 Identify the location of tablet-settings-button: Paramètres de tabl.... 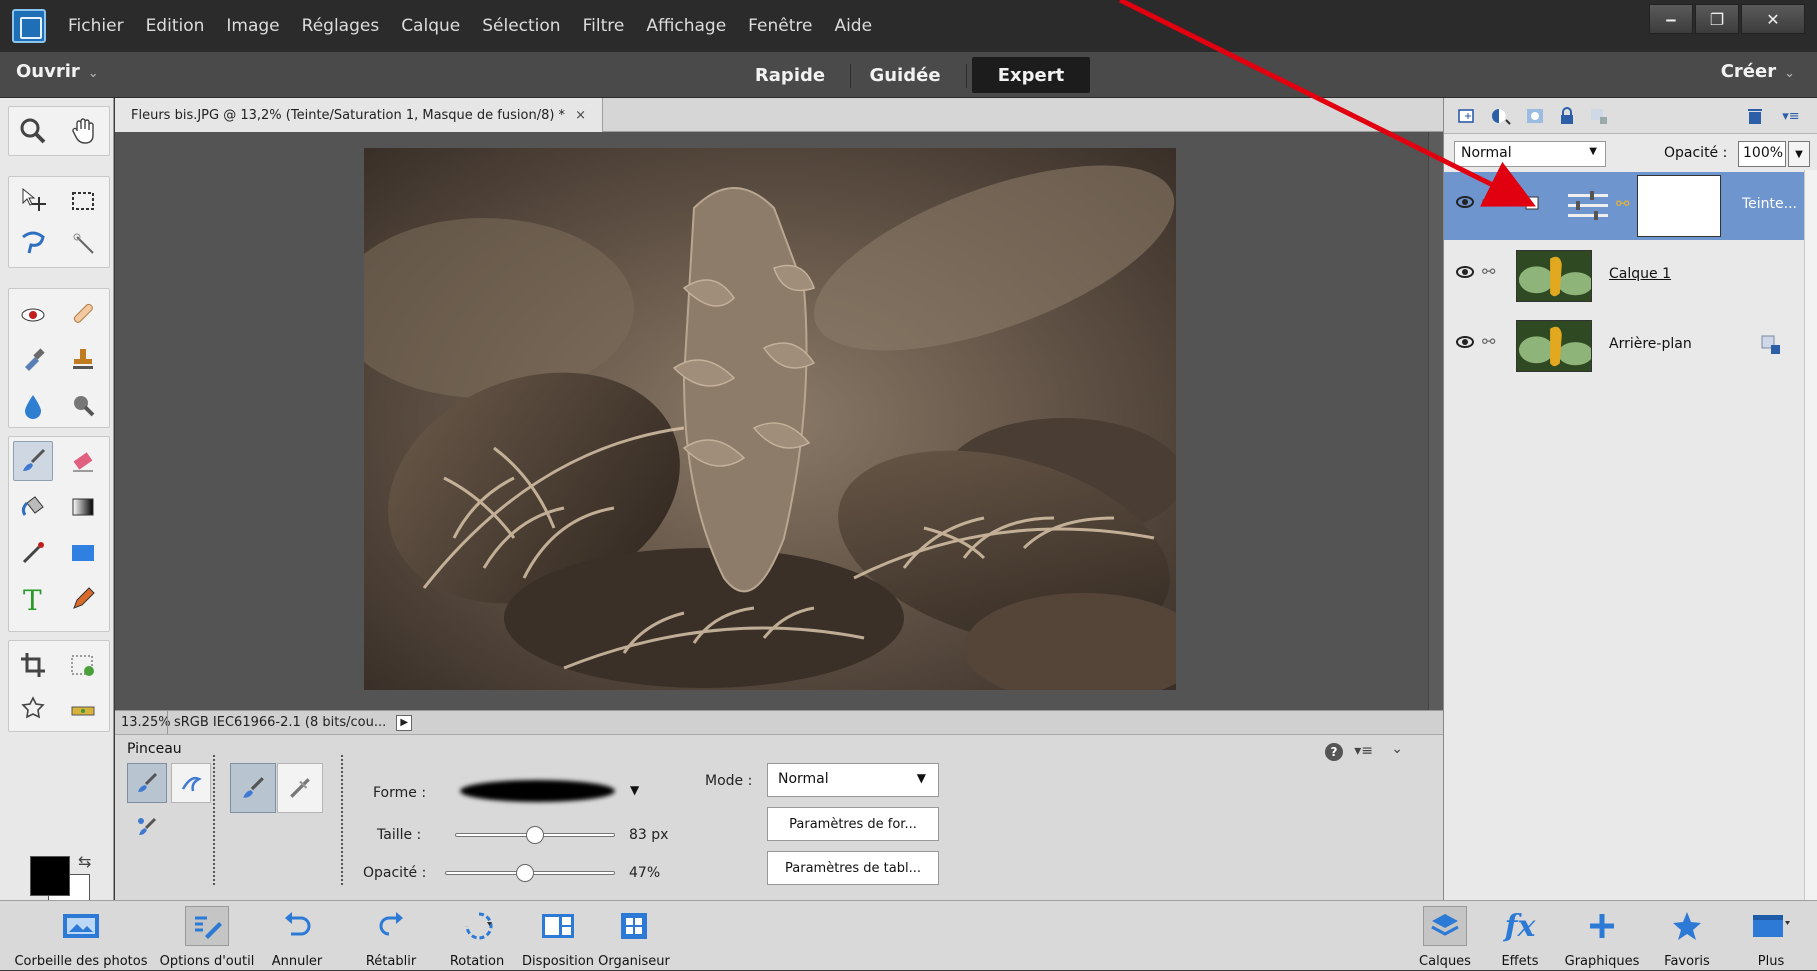
(853, 868).